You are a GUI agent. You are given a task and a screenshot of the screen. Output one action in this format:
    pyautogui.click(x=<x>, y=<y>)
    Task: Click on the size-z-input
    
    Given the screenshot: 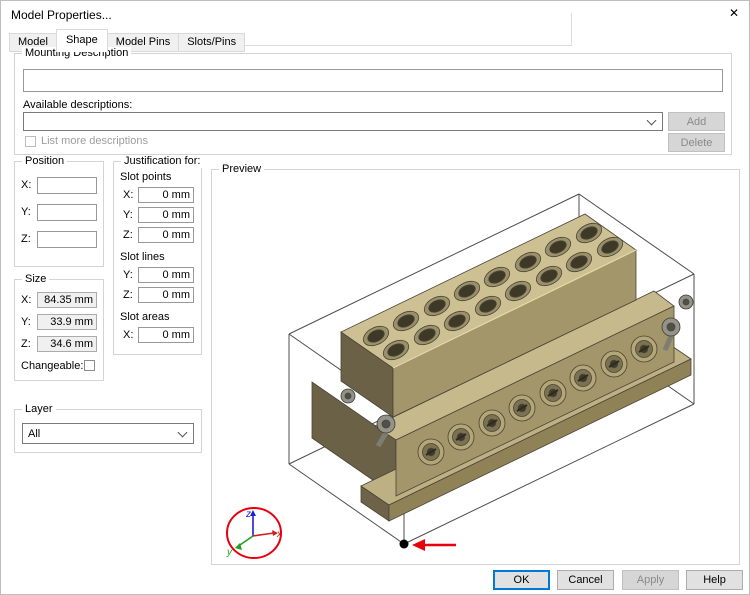 What is the action you would take?
    pyautogui.click(x=67, y=344)
    